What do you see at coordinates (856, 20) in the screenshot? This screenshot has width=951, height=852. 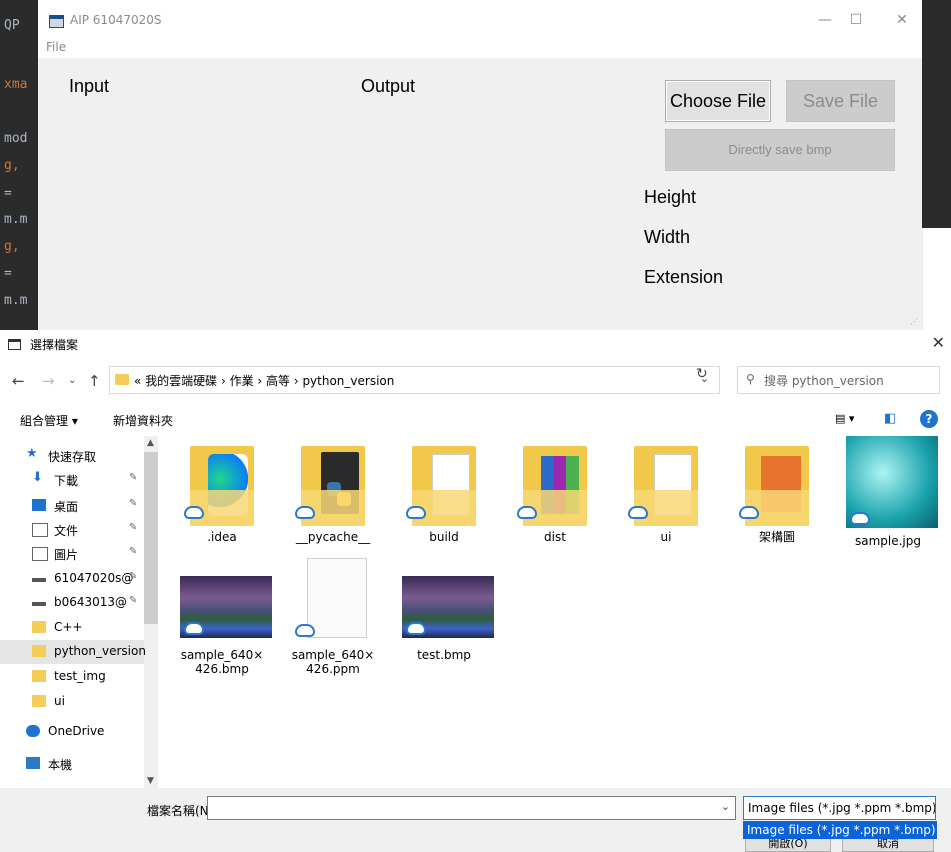 I see `maximize-button: ☐` at bounding box center [856, 20].